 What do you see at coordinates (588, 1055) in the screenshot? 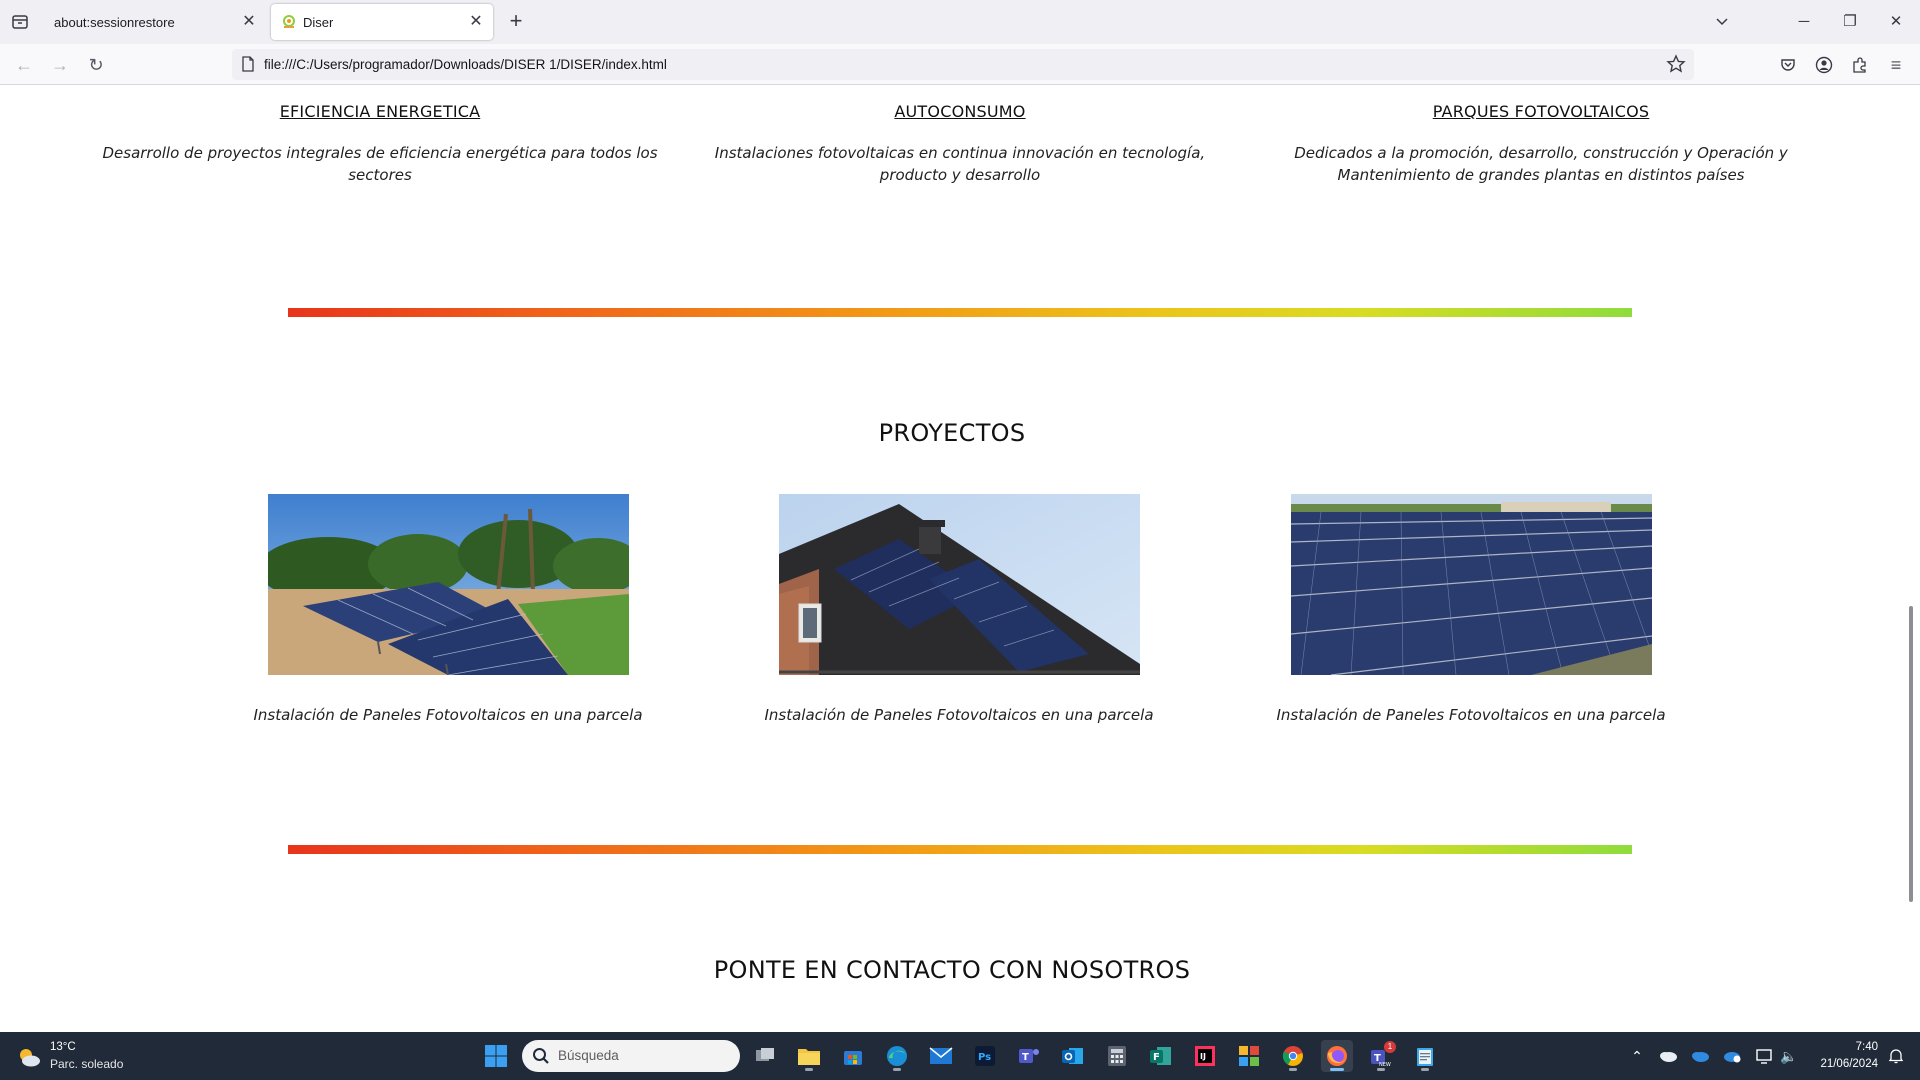
I see `search-placeholder: Búsqueda` at bounding box center [588, 1055].